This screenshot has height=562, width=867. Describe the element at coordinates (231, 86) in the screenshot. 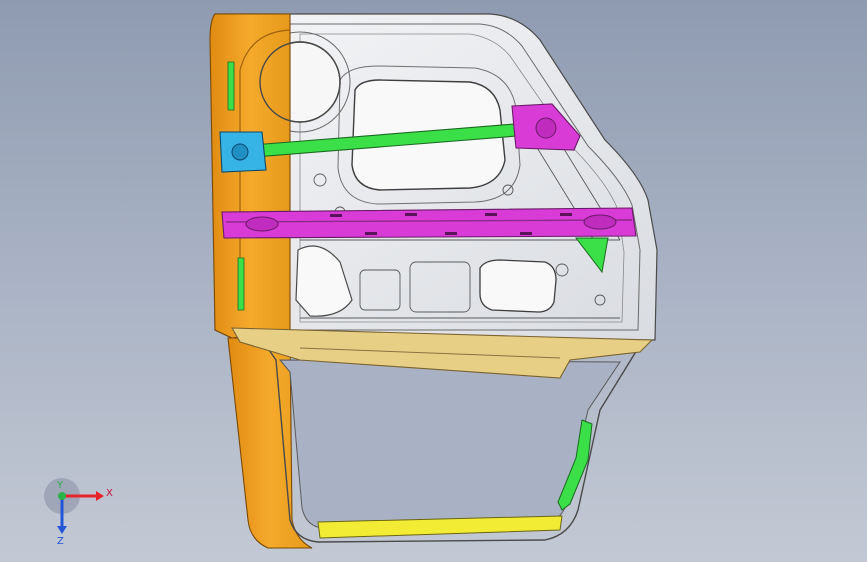

I see `hinge-side-green-strip-top` at that location.